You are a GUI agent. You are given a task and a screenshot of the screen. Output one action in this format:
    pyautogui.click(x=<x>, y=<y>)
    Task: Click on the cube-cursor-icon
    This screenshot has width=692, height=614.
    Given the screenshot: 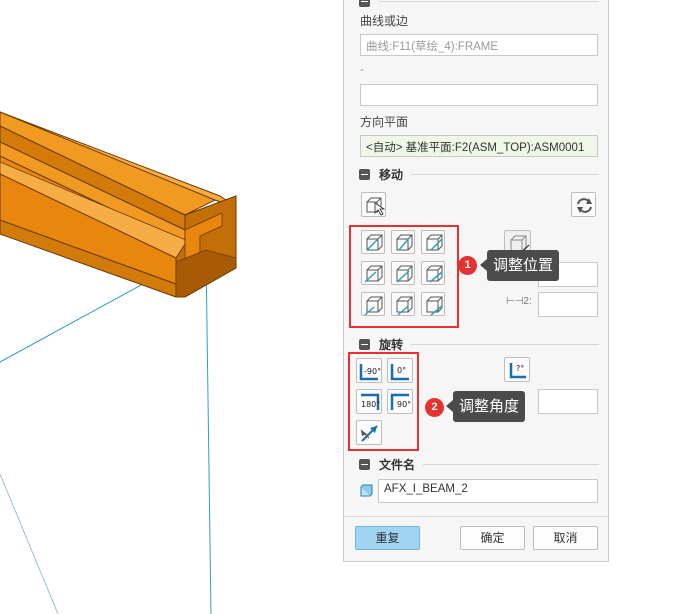 What is the action you would take?
    pyautogui.click(x=376, y=206)
    